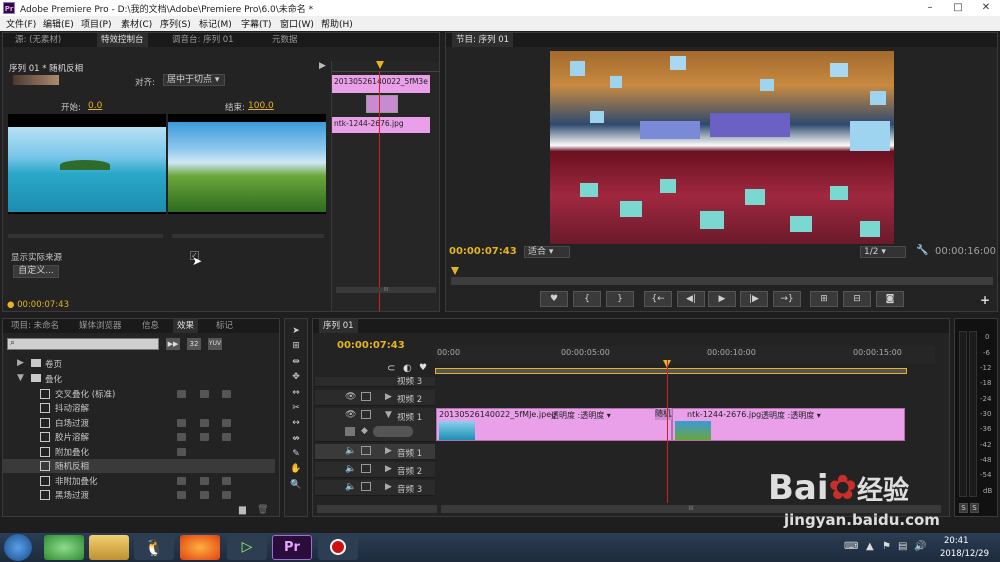  I want to click on mini-clip-a: 20130526140022_5fM3e, so click(381, 84).